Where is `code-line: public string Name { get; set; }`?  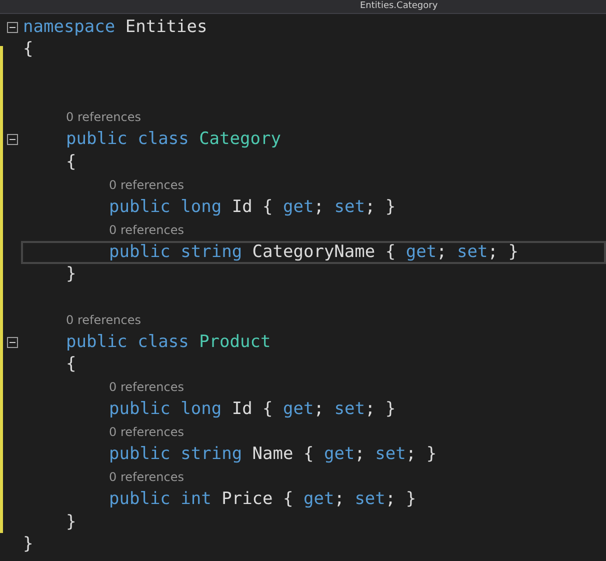
code-line: public string Name { get; set; } is located at coordinates (273, 455).